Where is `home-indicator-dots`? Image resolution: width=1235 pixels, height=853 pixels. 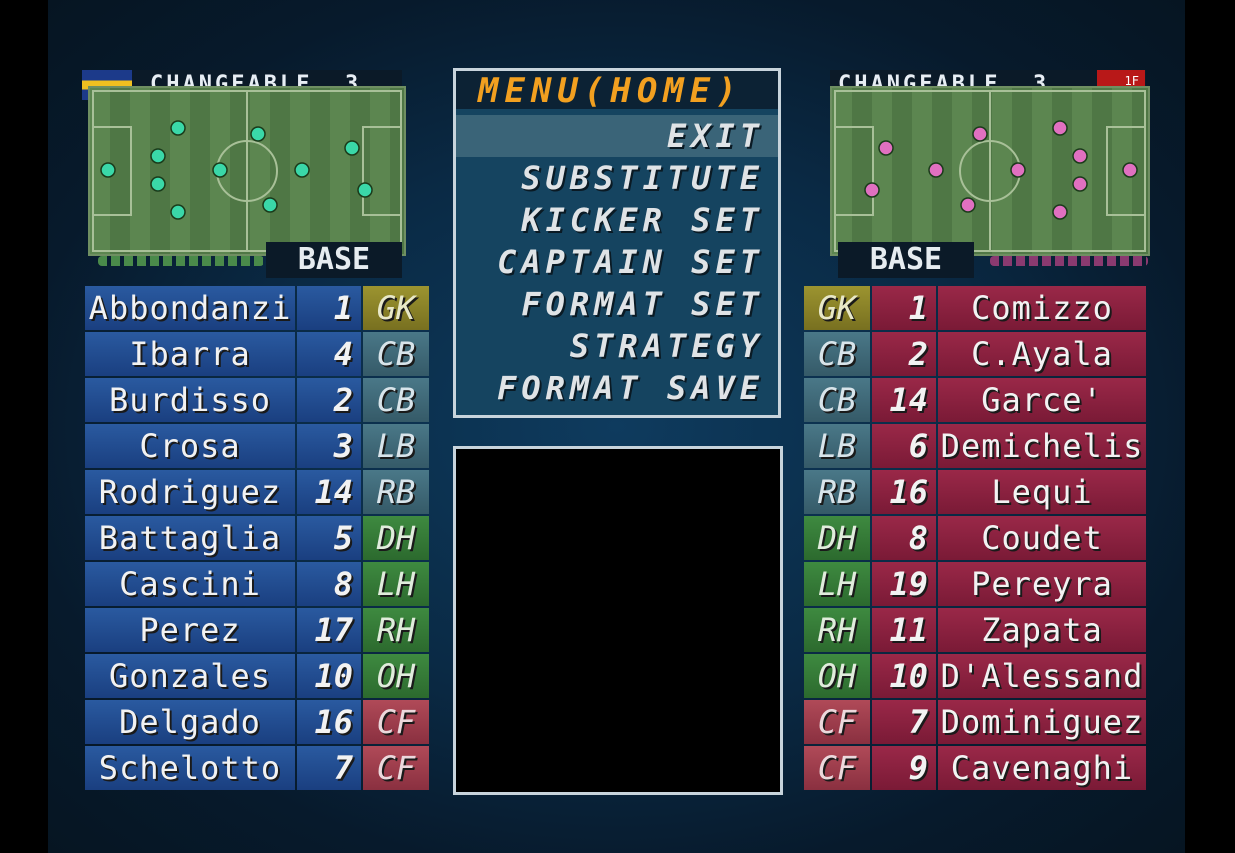
home-indicator-dots is located at coordinates (181, 261).